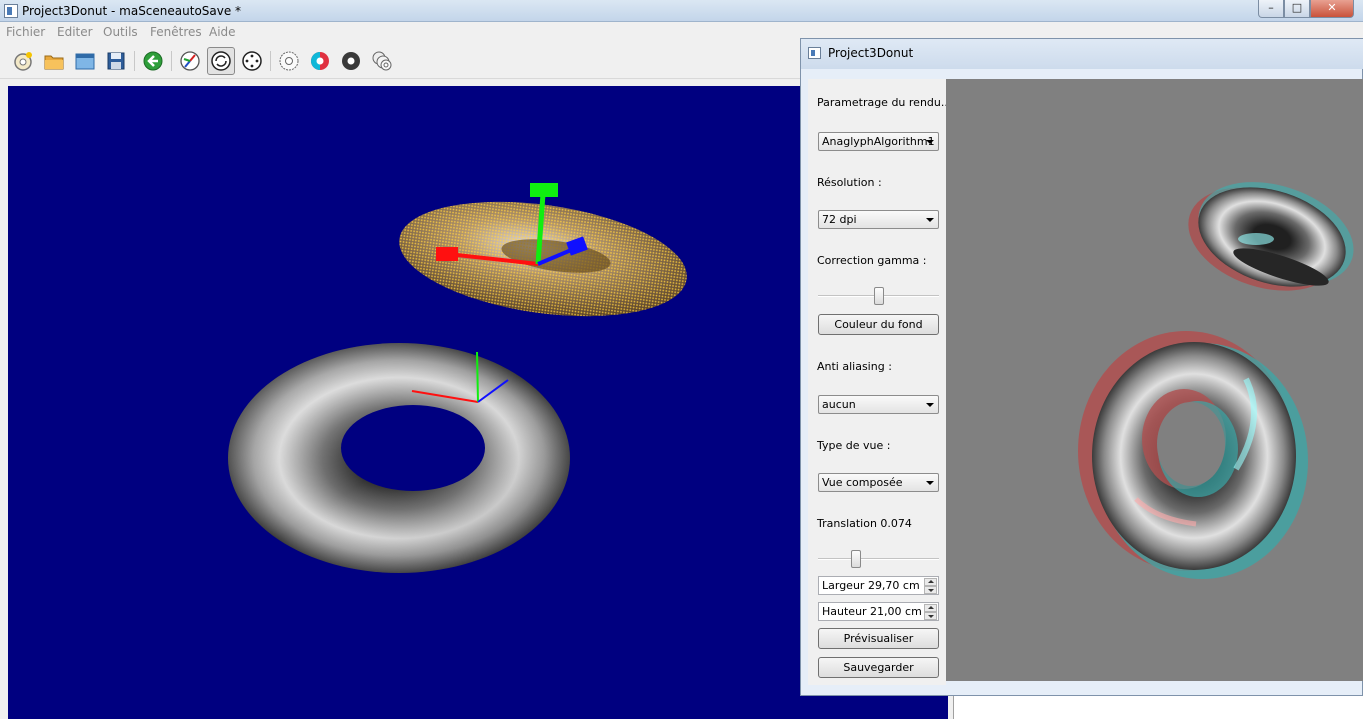 The width and height of the screenshot is (1363, 719). What do you see at coordinates (854, 445) in the screenshot?
I see `view-type-label: Type de vue :` at bounding box center [854, 445].